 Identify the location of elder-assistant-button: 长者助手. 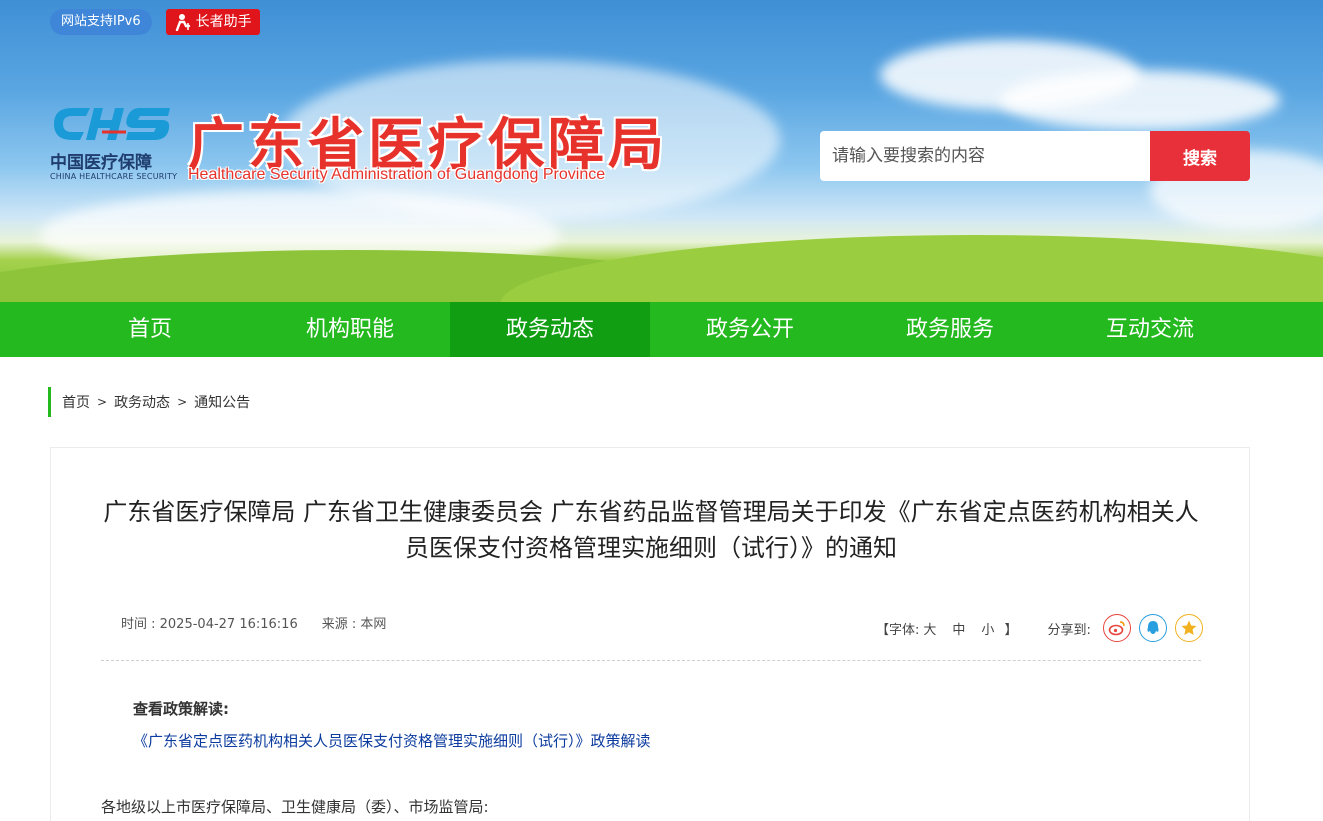
(212, 22).